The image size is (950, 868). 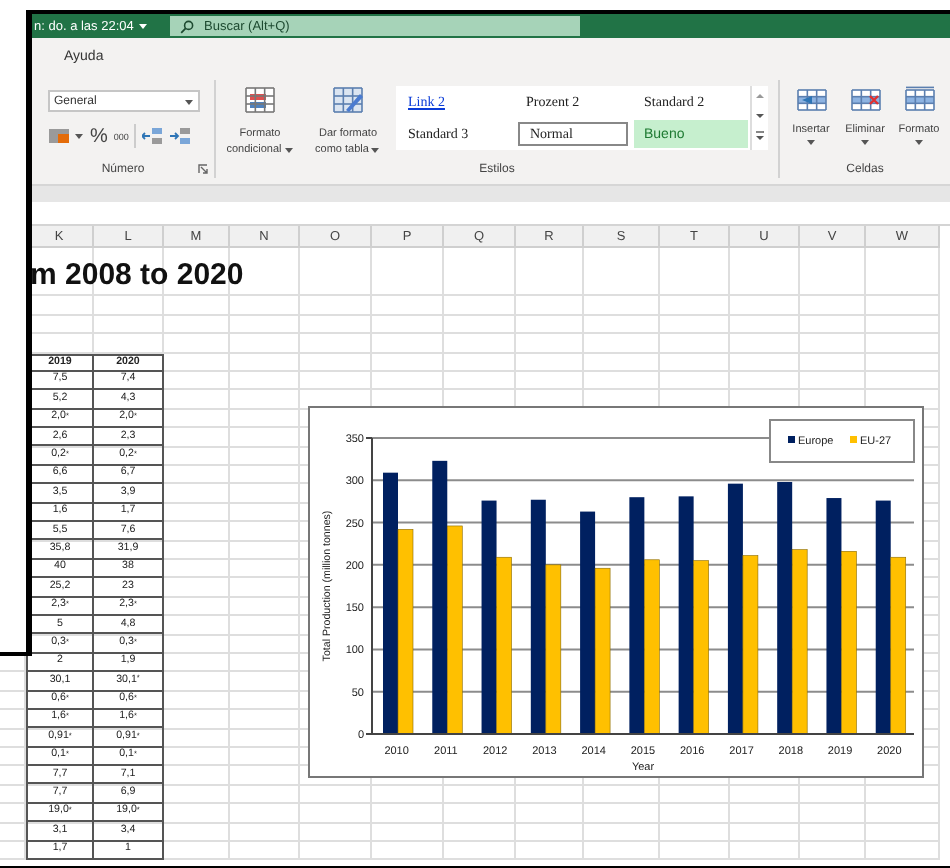 I want to click on more-icon, so click(x=760, y=136).